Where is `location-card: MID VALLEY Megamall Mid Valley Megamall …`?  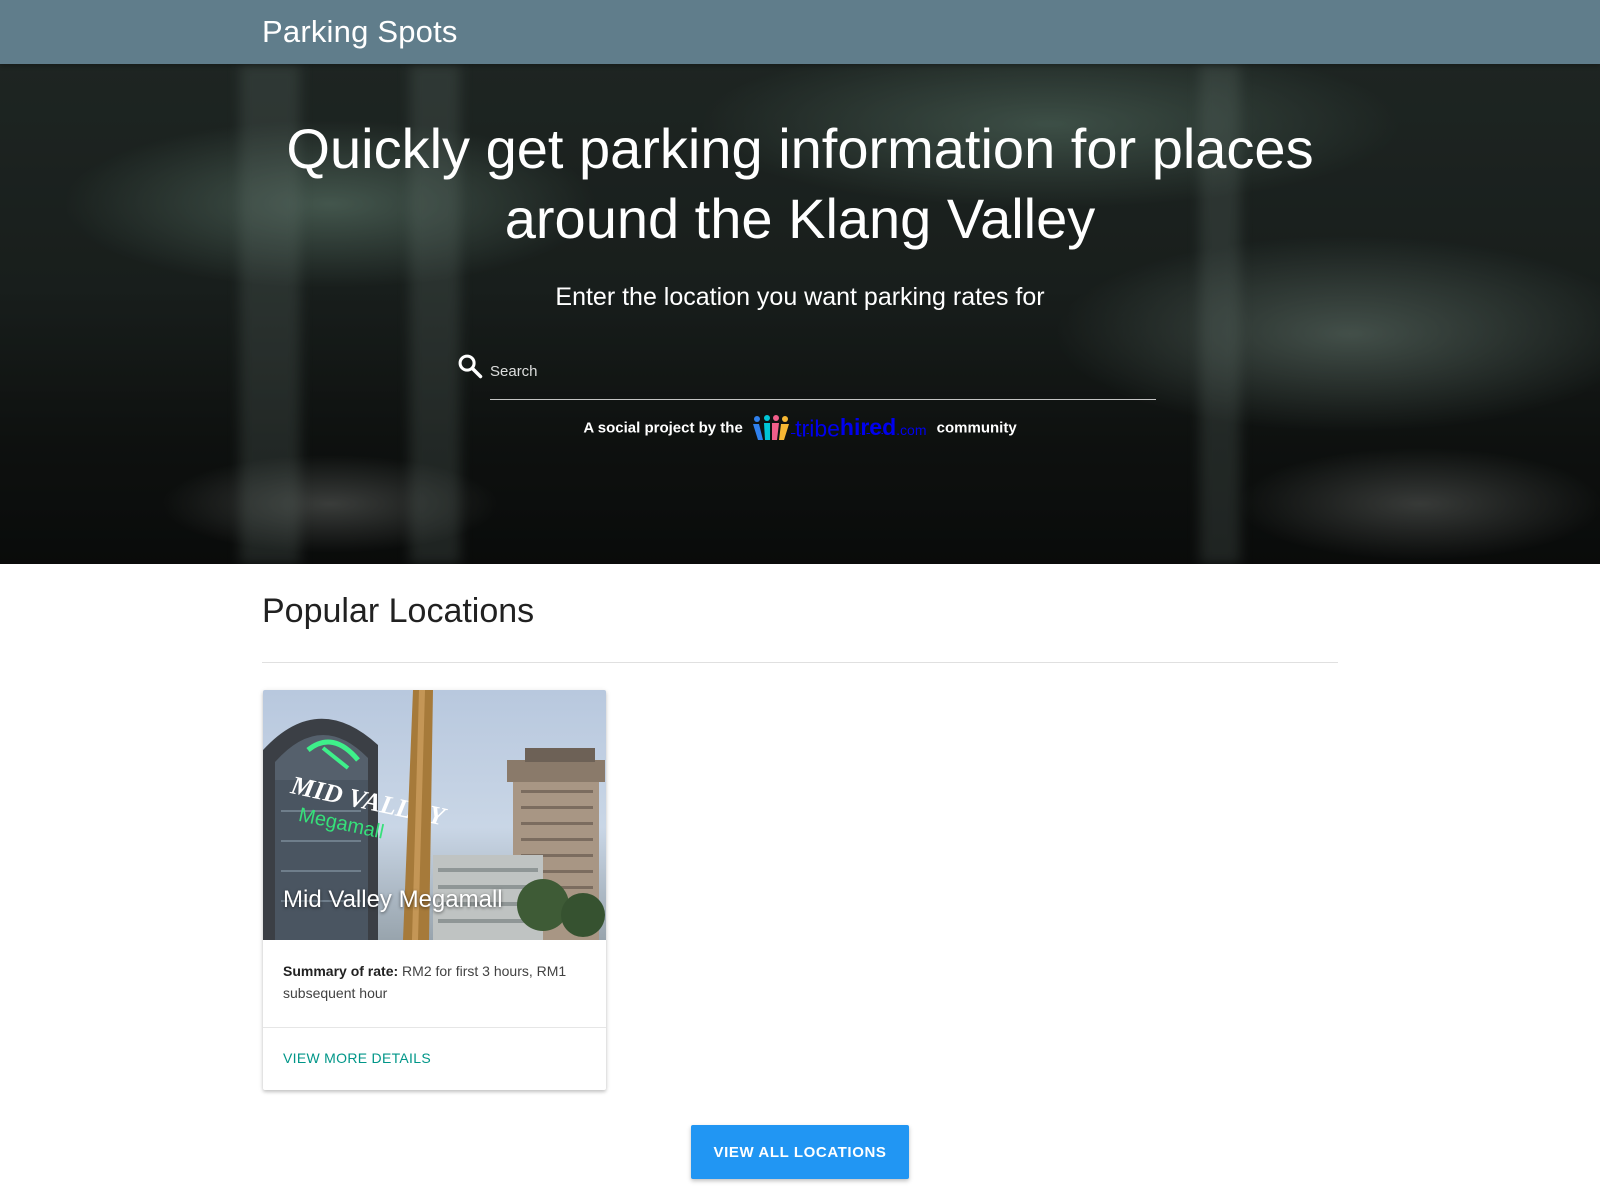 location-card: MID VALLEY Megamall Mid Valley Megamall … is located at coordinates (434, 890).